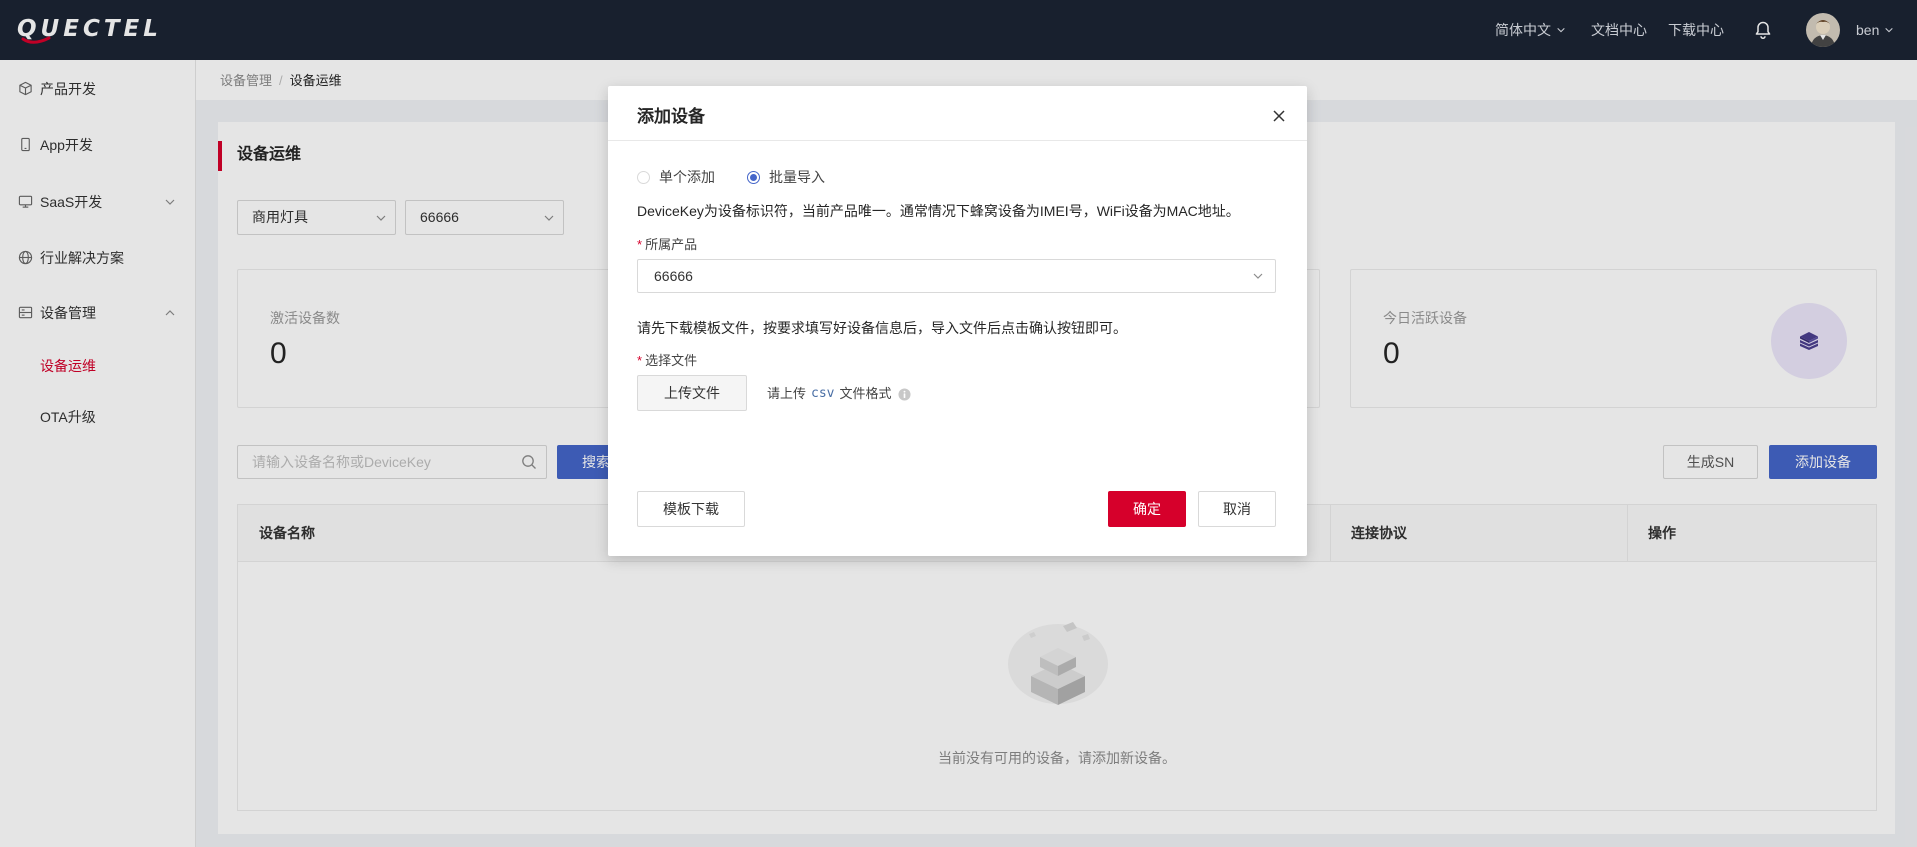  I want to click on file-label-text: 选择文件, so click(671, 360).